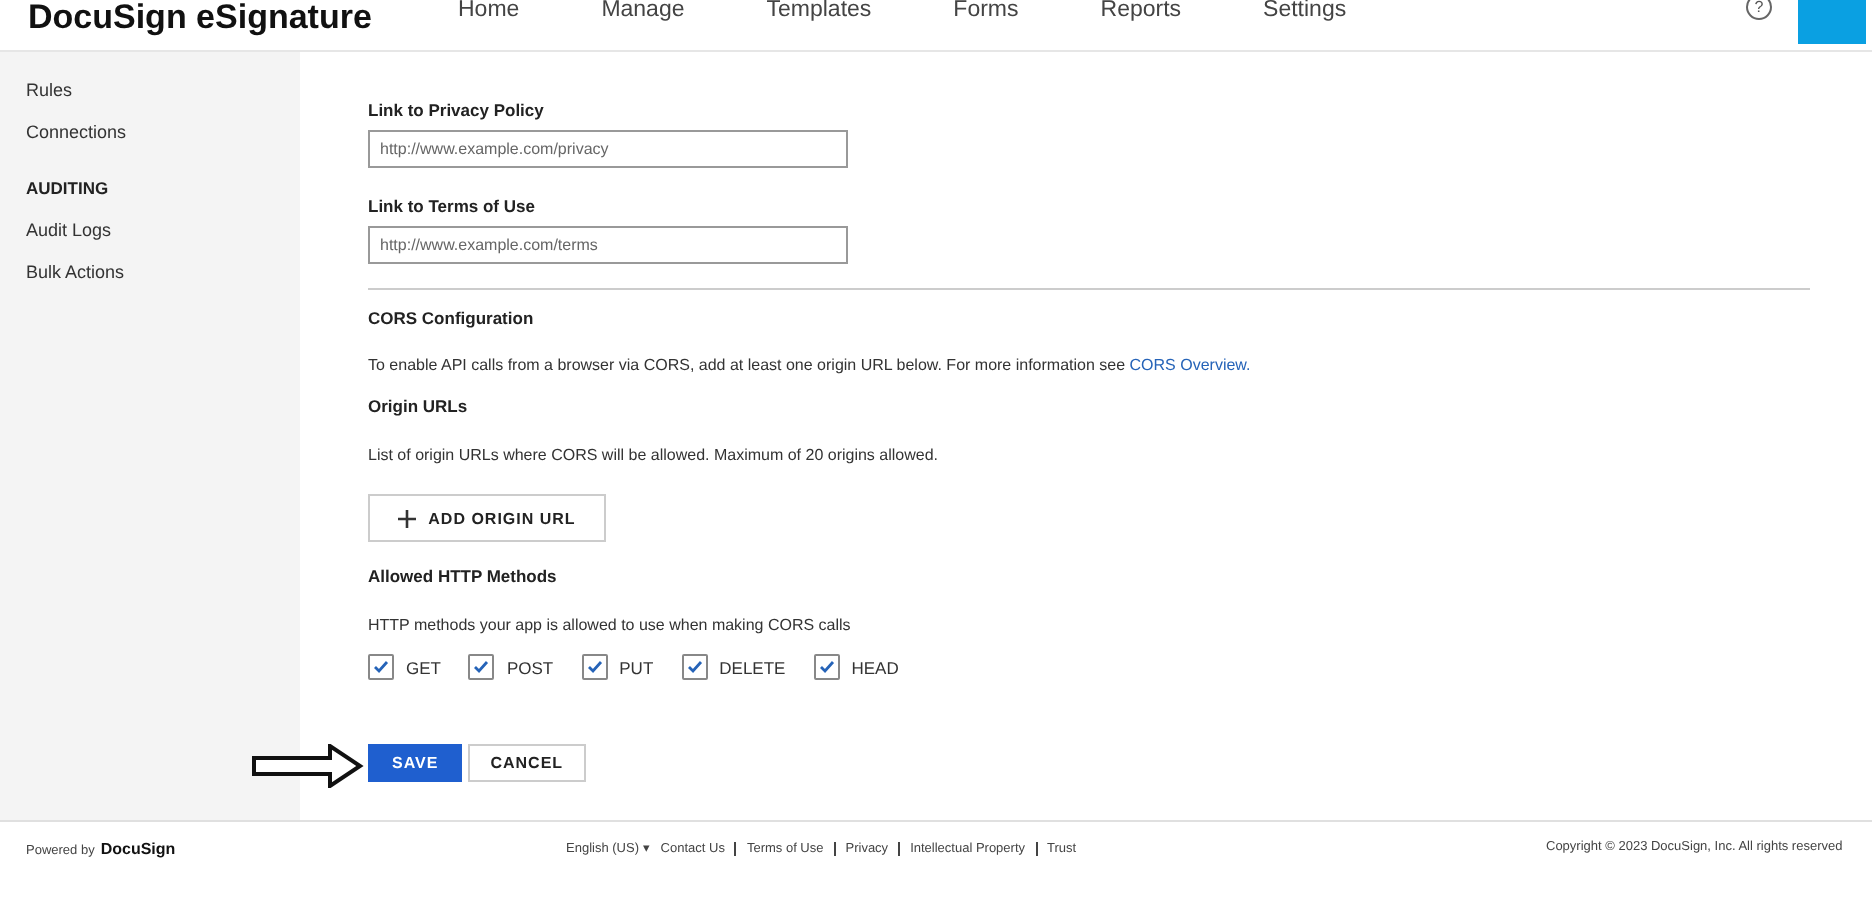  What do you see at coordinates (875, 667) in the screenshot?
I see `checkbox-label: HEAD` at bounding box center [875, 667].